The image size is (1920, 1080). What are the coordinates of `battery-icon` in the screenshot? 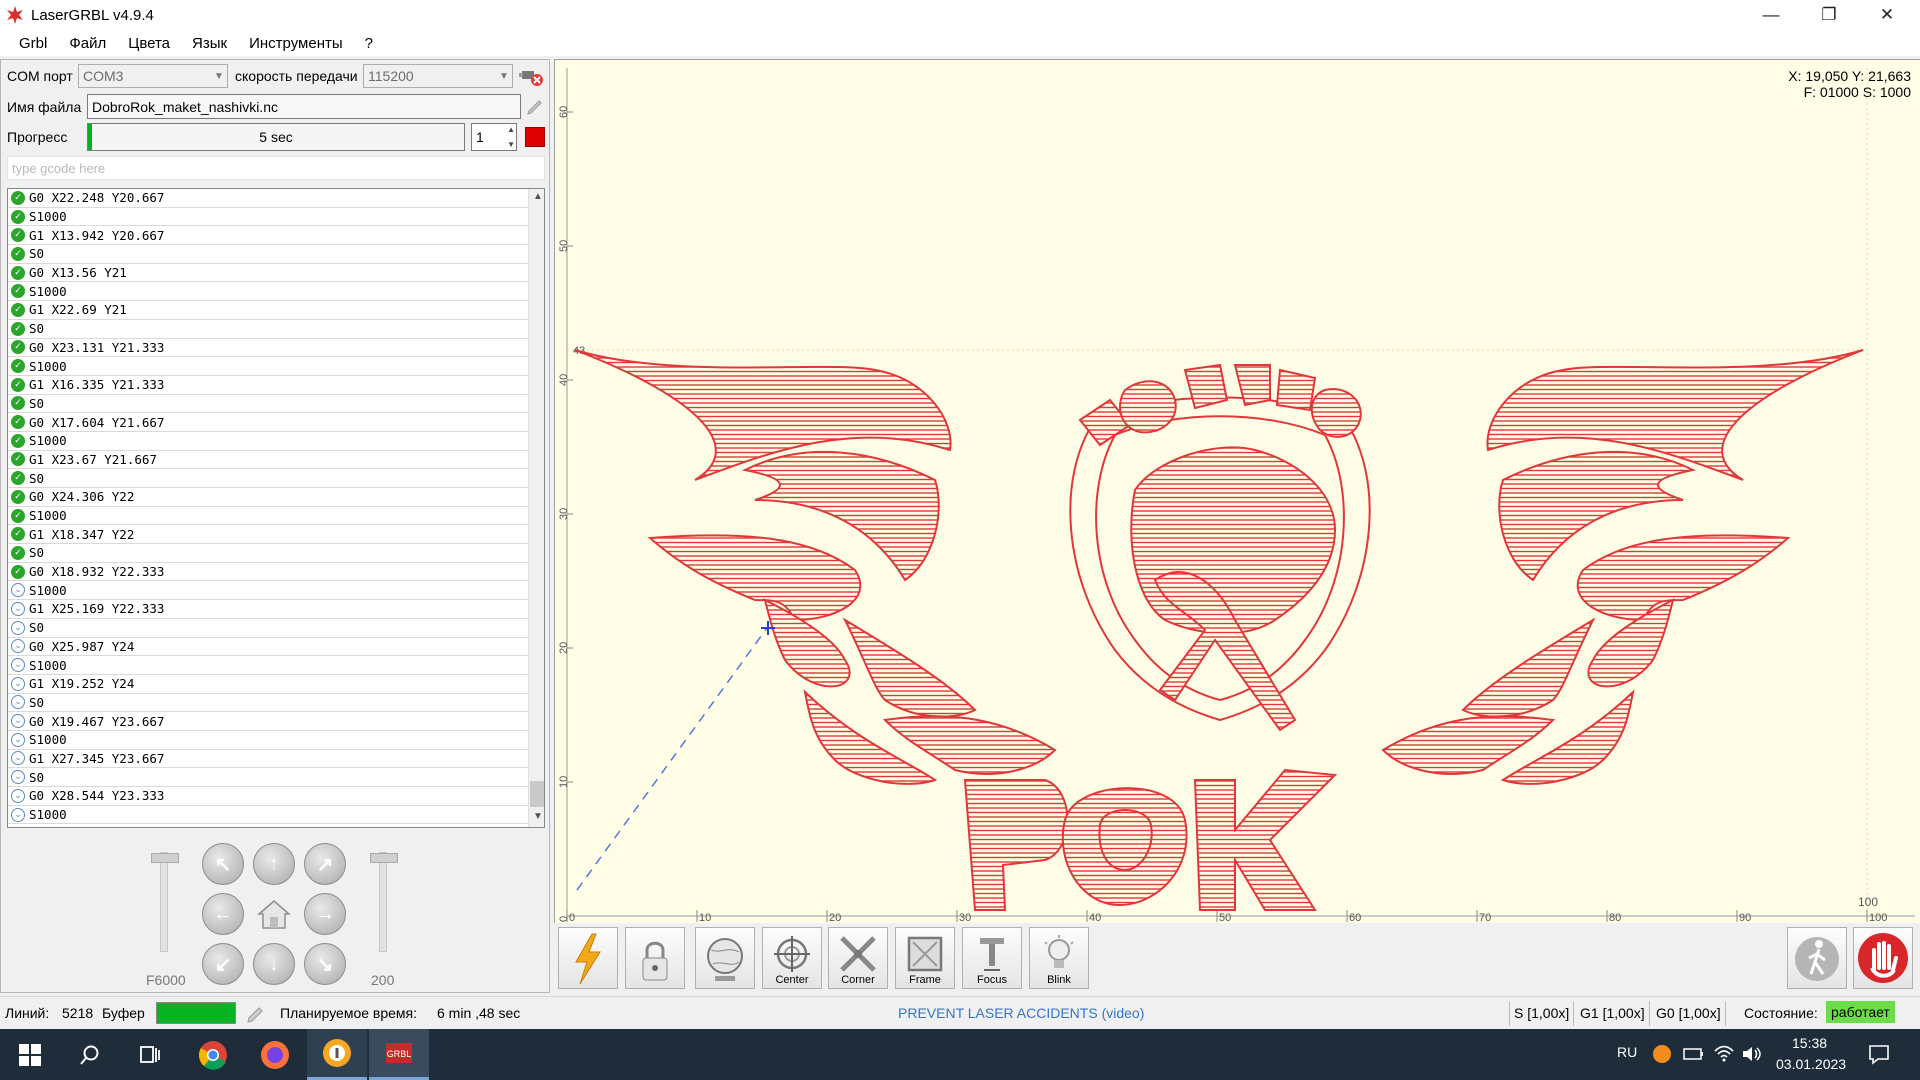 It's located at (1694, 1054).